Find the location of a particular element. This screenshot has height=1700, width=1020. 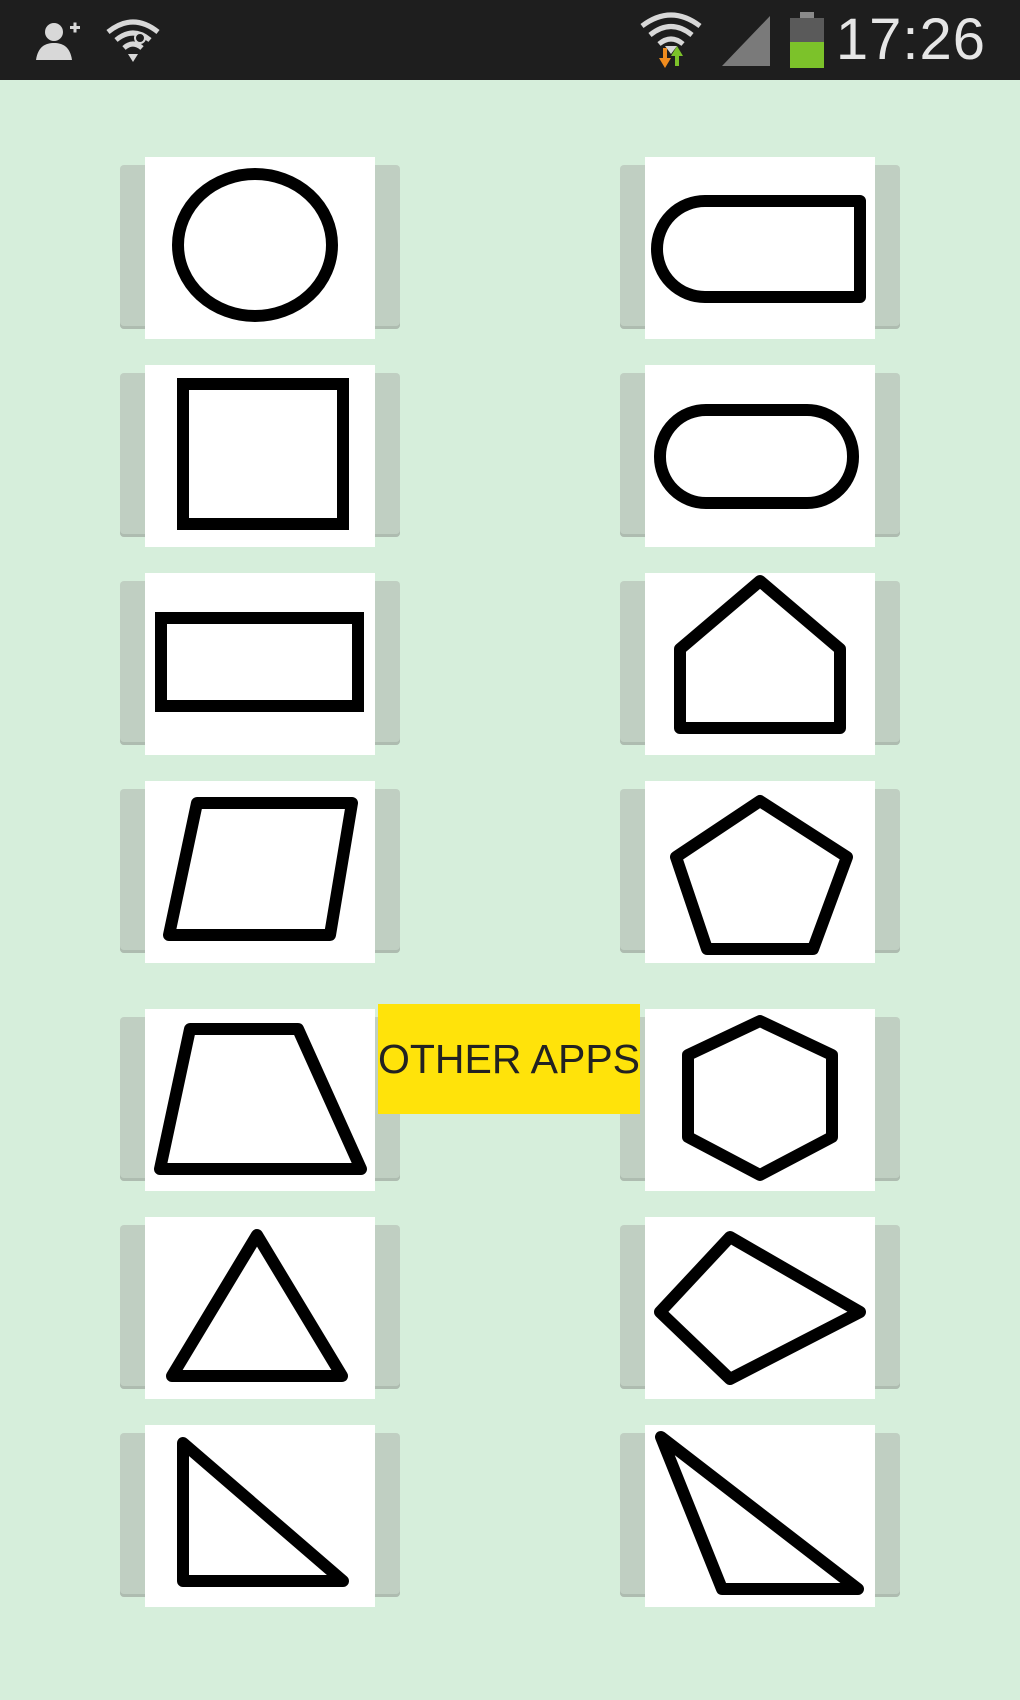

rounded-end-rectangle-shape-button is located at coordinates (760, 248).